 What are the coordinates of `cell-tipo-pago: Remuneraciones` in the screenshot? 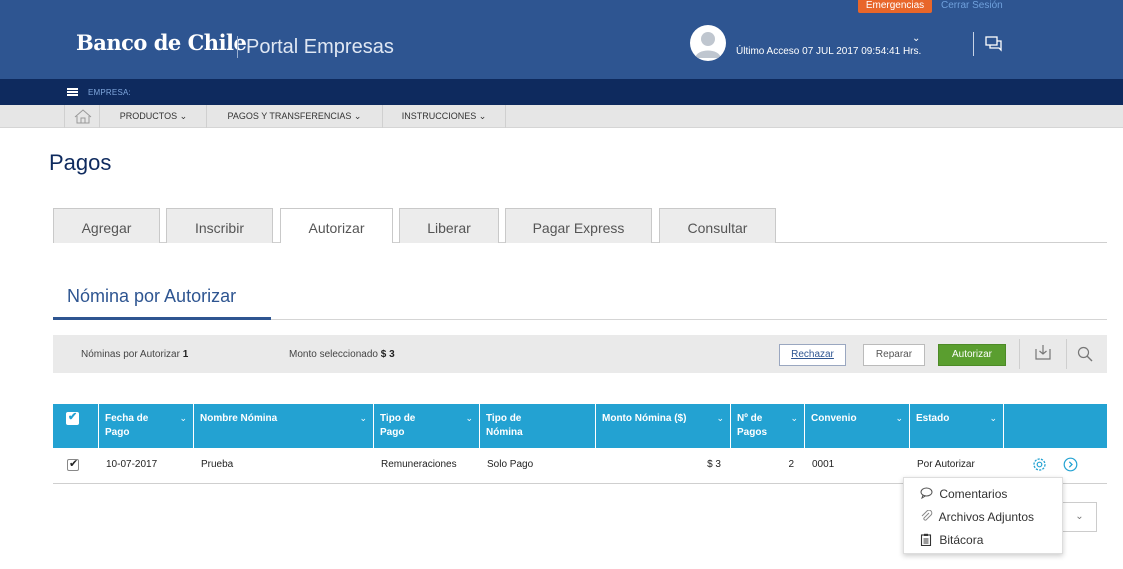 It's located at (419, 464).